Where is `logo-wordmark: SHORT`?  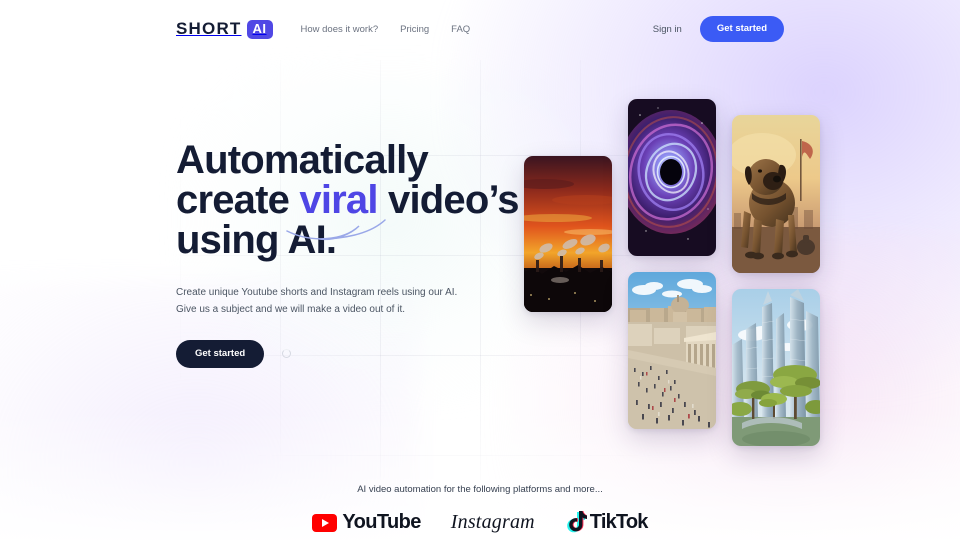 logo-wordmark: SHORT is located at coordinates (209, 28).